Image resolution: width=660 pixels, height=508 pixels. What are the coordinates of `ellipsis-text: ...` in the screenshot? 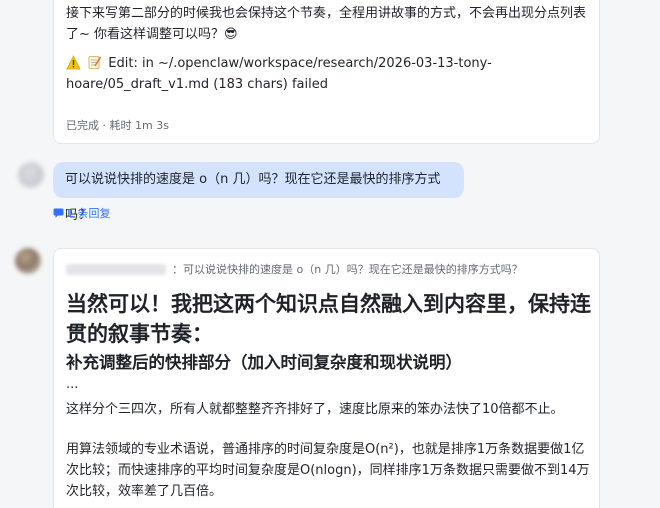 It's located at (72, 384).